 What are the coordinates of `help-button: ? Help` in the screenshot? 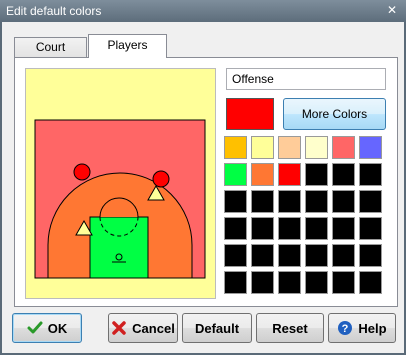 It's located at (362, 328).